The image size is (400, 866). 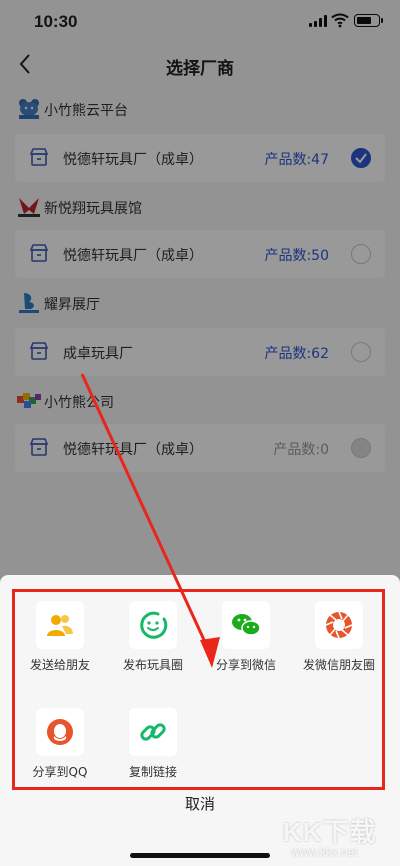 What do you see at coordinates (152, 665) in the screenshot?
I see `share-label: 发布玩具圈` at bounding box center [152, 665].